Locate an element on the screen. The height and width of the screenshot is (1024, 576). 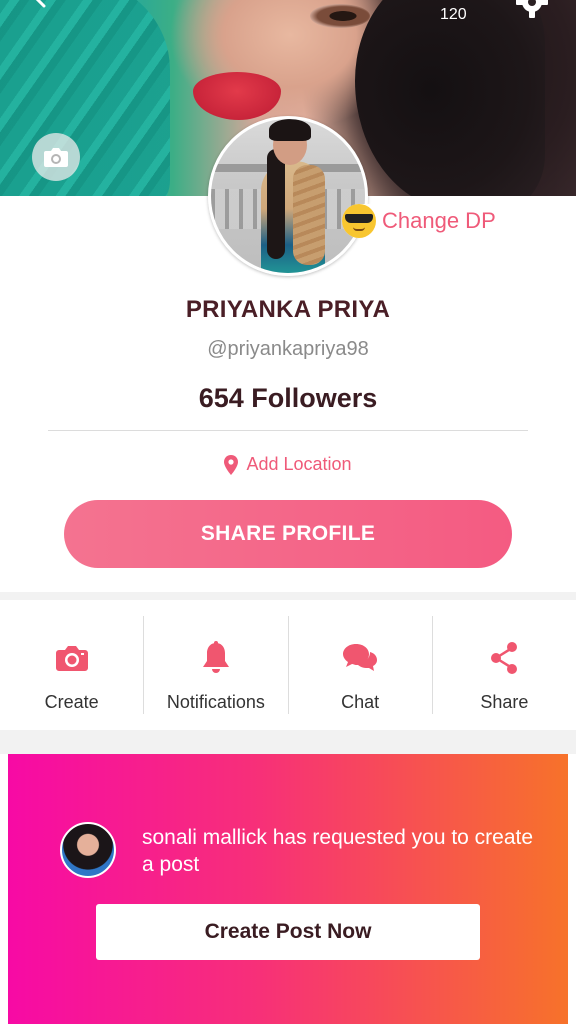
requester-avatar is located at coordinates (88, 850).